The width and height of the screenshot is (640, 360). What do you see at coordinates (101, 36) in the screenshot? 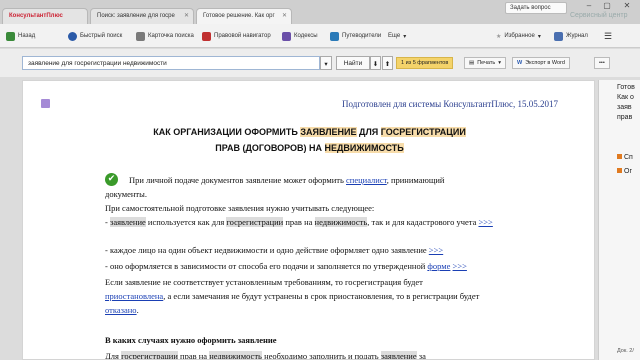
I see `quick-search-label: Быстрый поиск` at bounding box center [101, 36].